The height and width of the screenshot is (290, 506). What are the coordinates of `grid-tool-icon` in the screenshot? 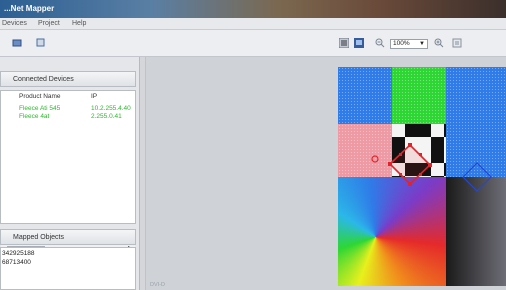 It's located at (41, 43).